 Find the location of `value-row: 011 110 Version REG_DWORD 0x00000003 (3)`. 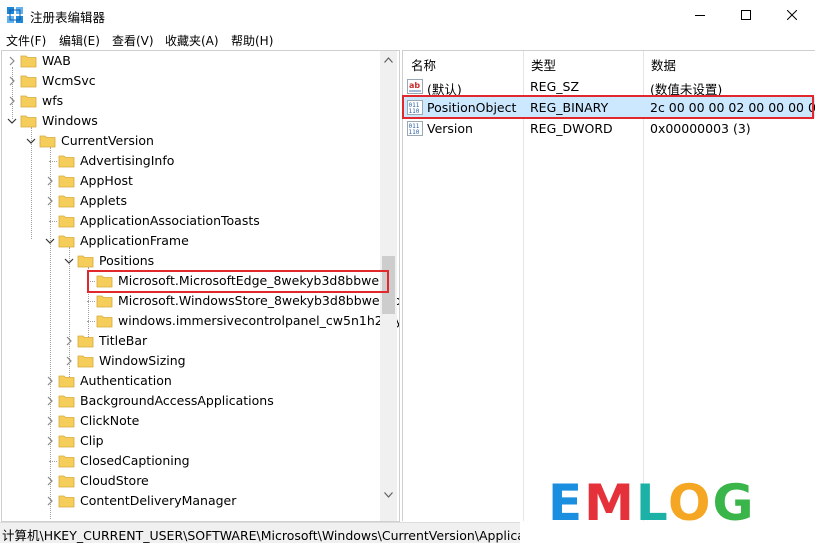

value-row: 011 110 Version REG_DWORD 0x00000003 (3) is located at coordinates (609, 128).